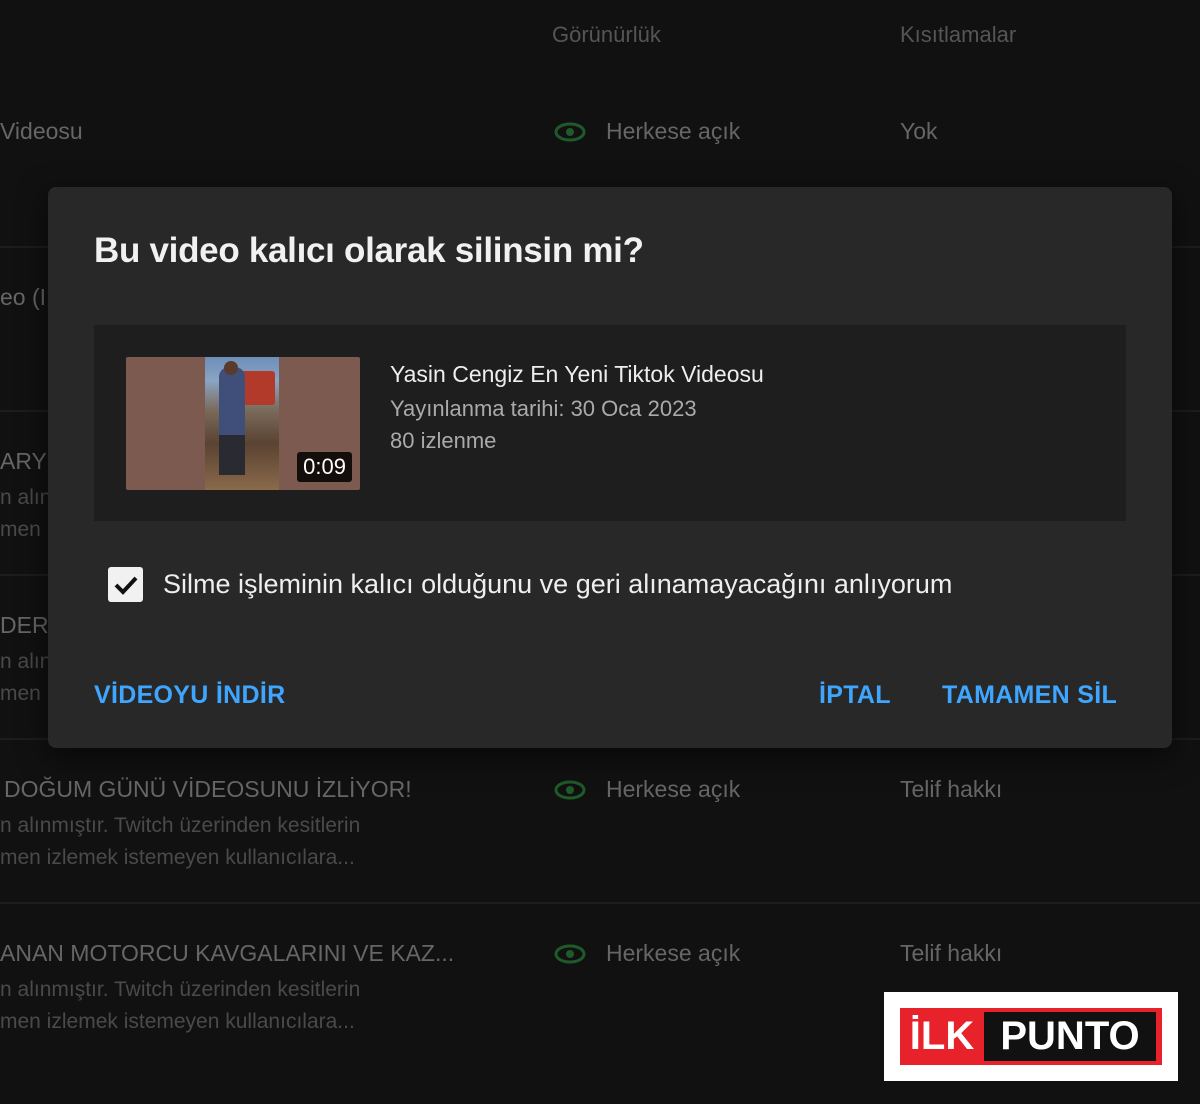 This screenshot has width=1200, height=1104. What do you see at coordinates (41, 131) in the screenshot?
I see `row-title: Videosu` at bounding box center [41, 131].